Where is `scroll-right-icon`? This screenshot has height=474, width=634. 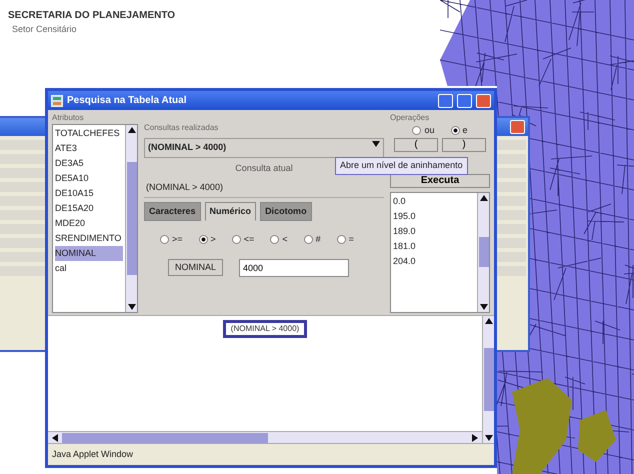 scroll-right-icon is located at coordinates (475, 438).